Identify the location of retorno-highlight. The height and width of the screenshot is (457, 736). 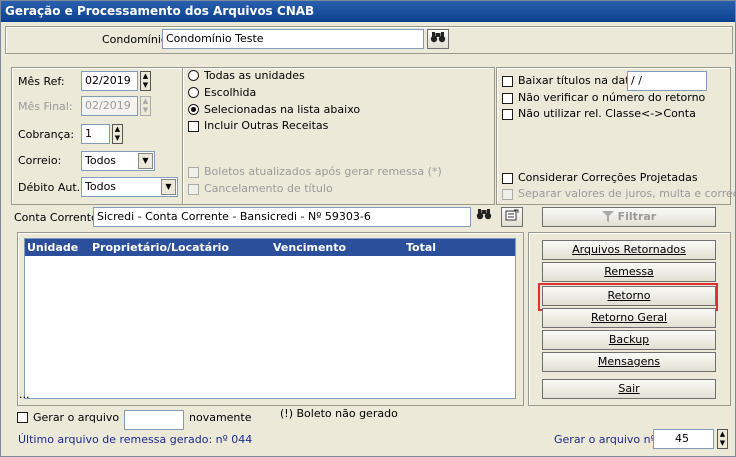
(628, 297).